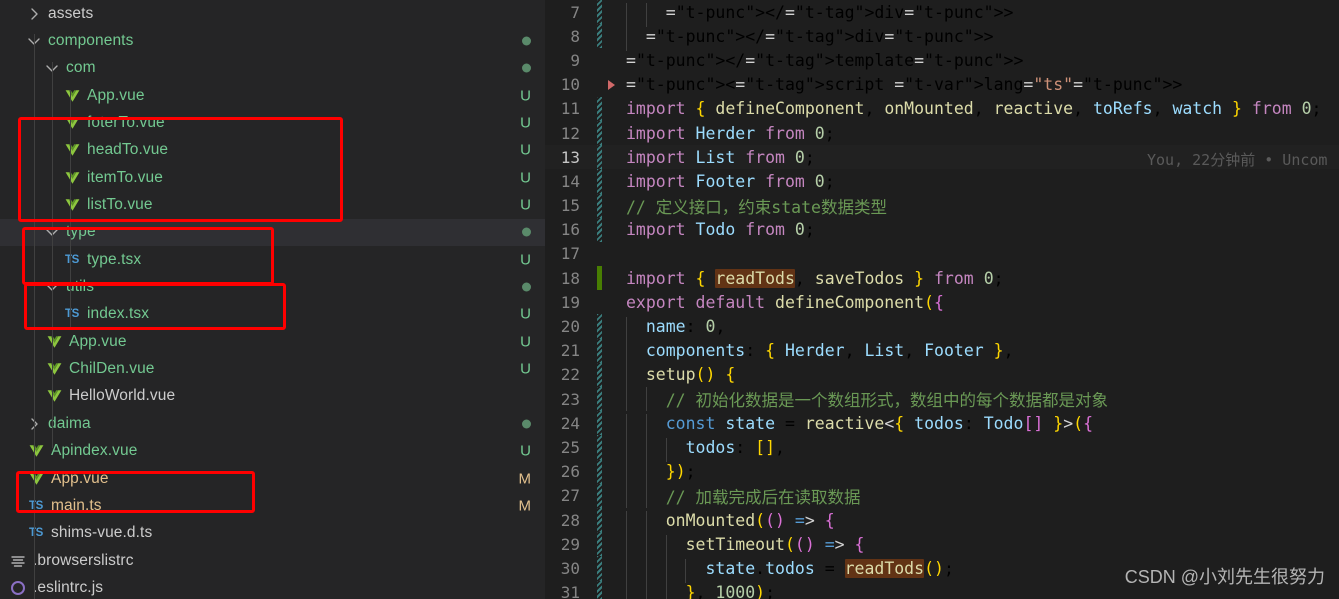  I want to click on tree-row-helloworld-vue: HelloWorld.vue, so click(272, 396).